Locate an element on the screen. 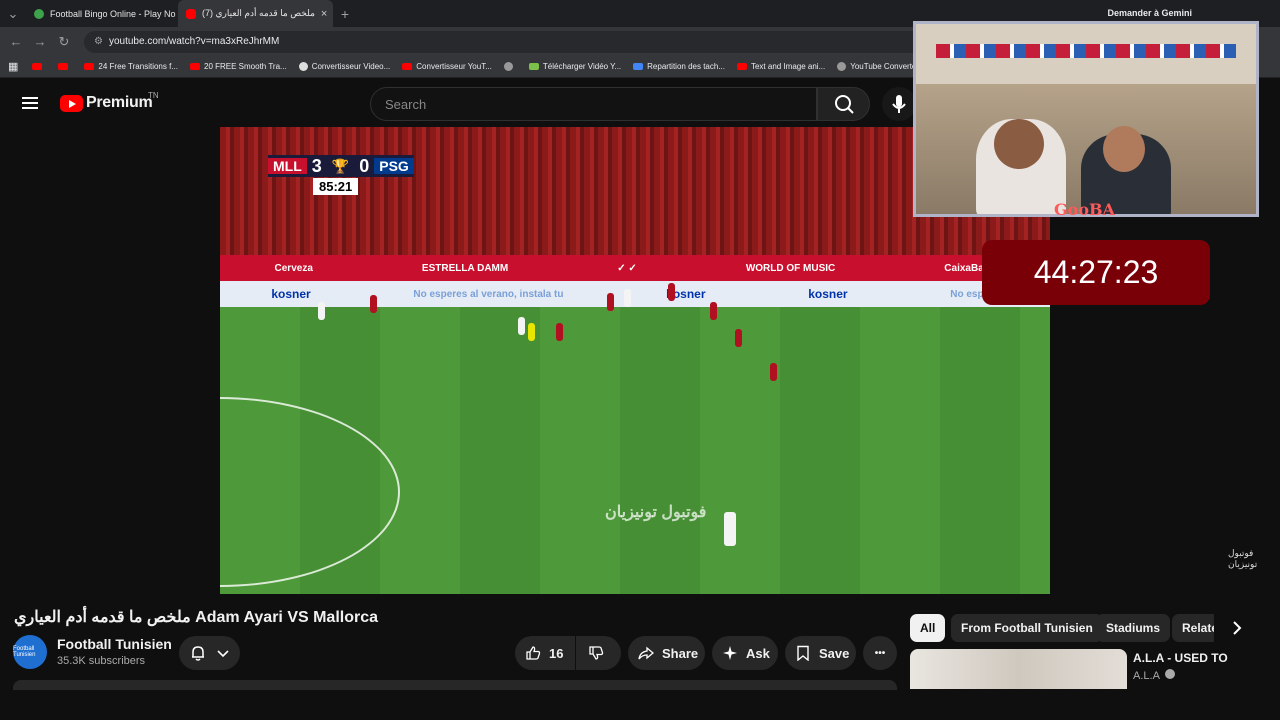  thumbs-up-icon is located at coordinates (533, 653).